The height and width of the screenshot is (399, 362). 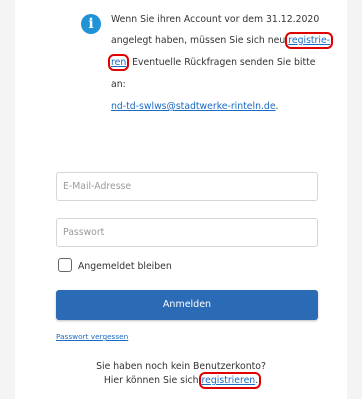 I want to click on remember-me-label: Angemeldet bleiben, so click(x=125, y=266).